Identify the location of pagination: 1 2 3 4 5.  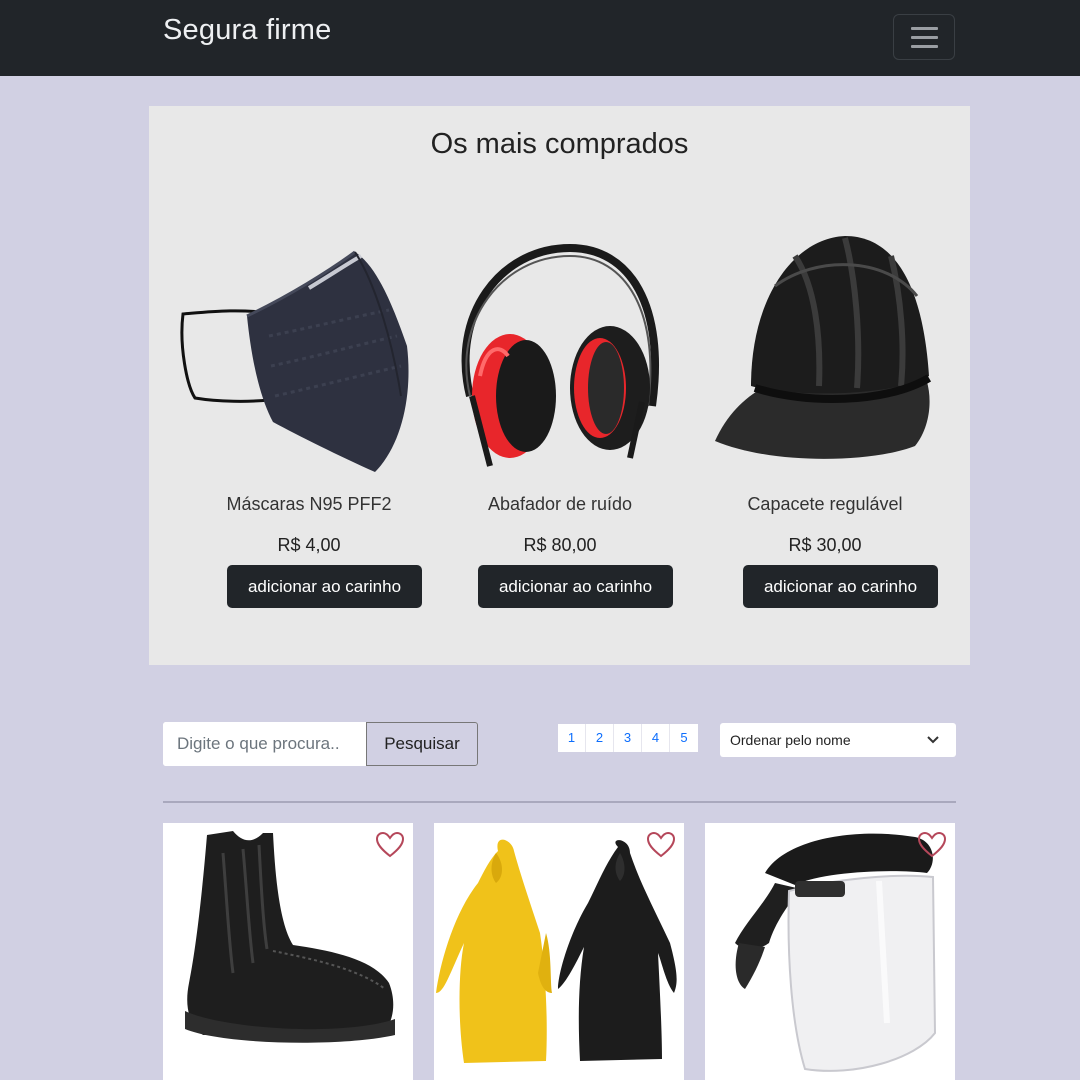
(628, 738).